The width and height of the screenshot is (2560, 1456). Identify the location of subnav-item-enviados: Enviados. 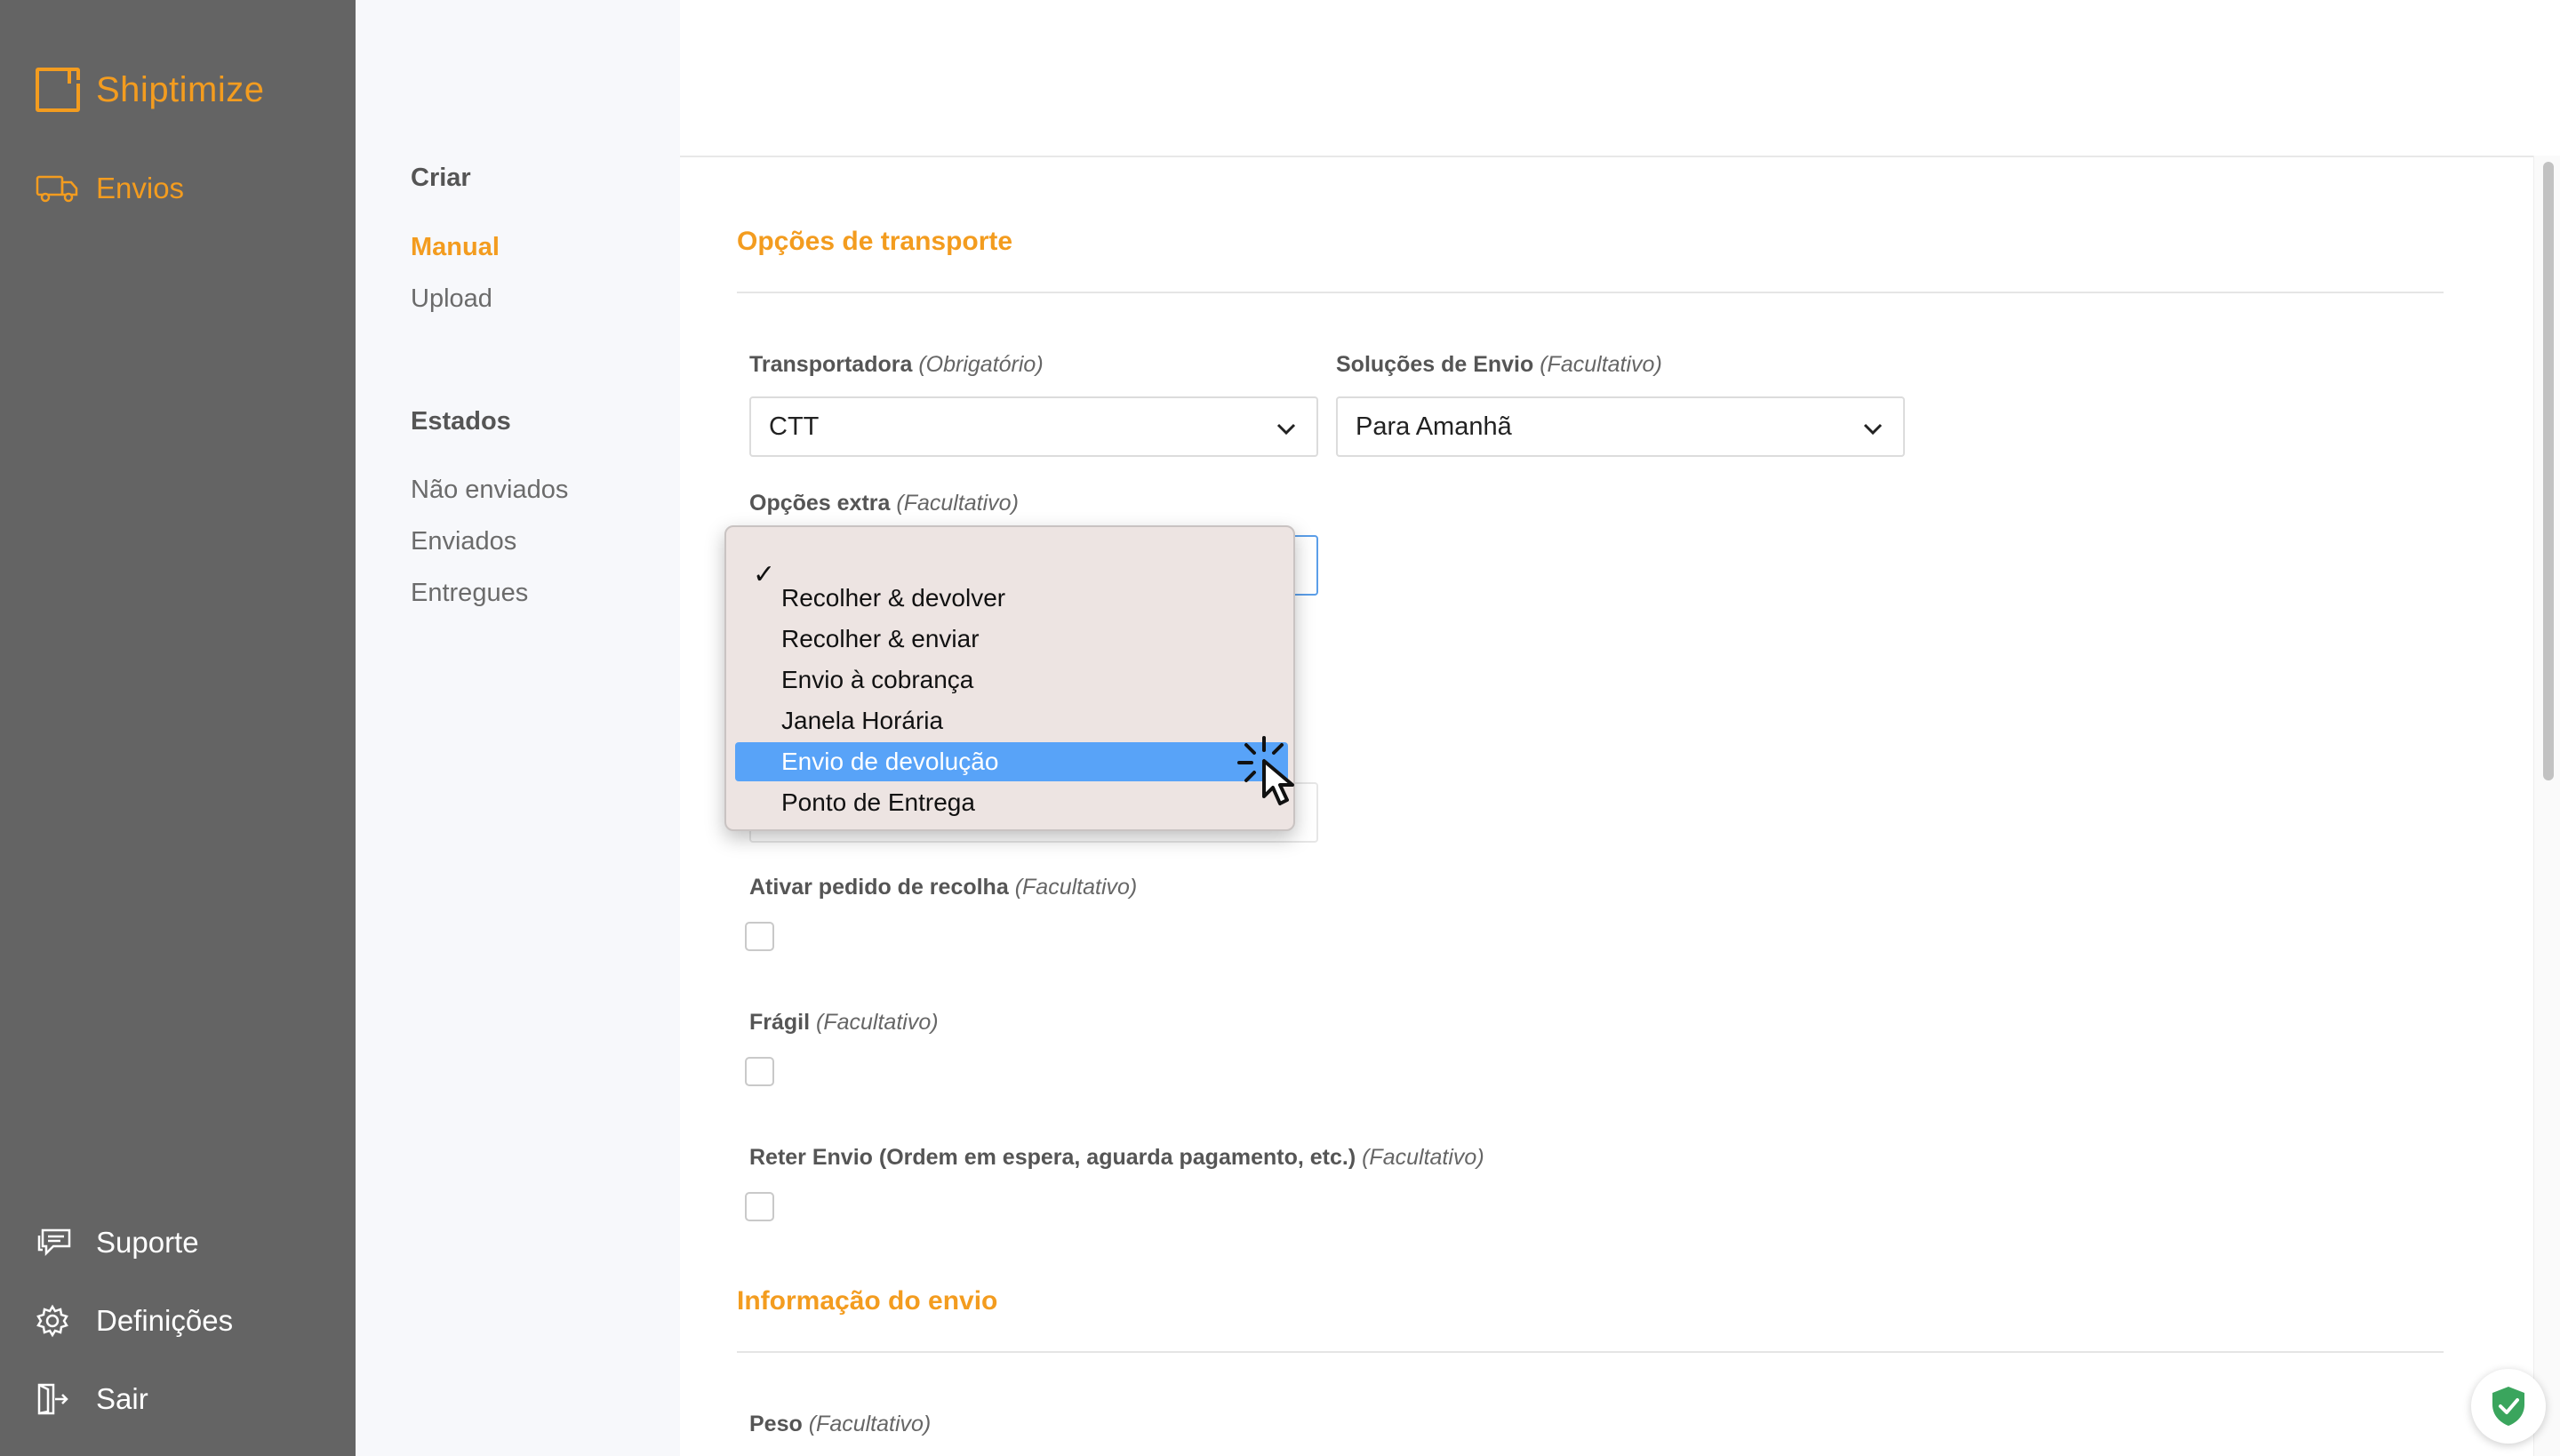
(463, 541).